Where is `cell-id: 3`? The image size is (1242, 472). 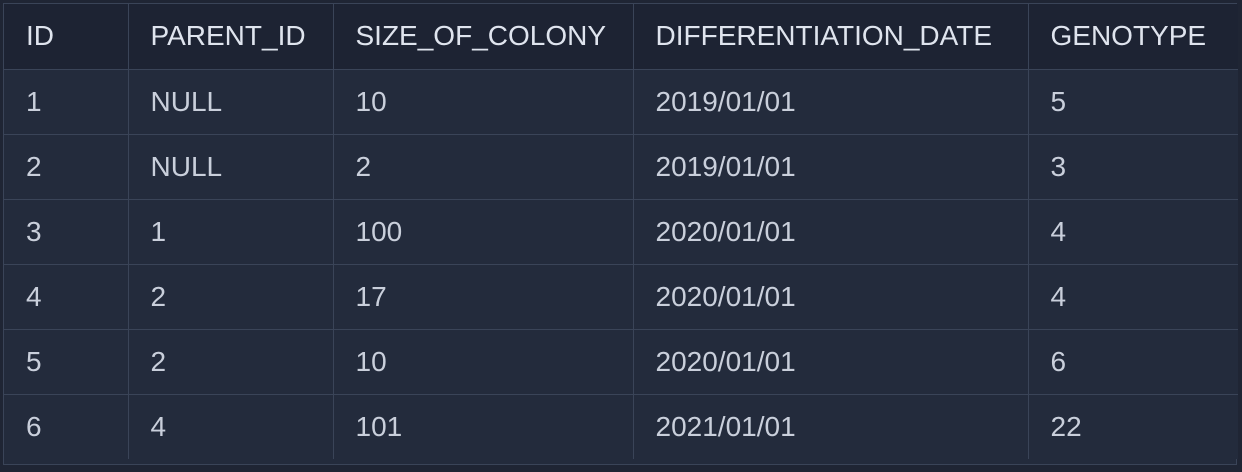 cell-id: 3 is located at coordinates (66, 232).